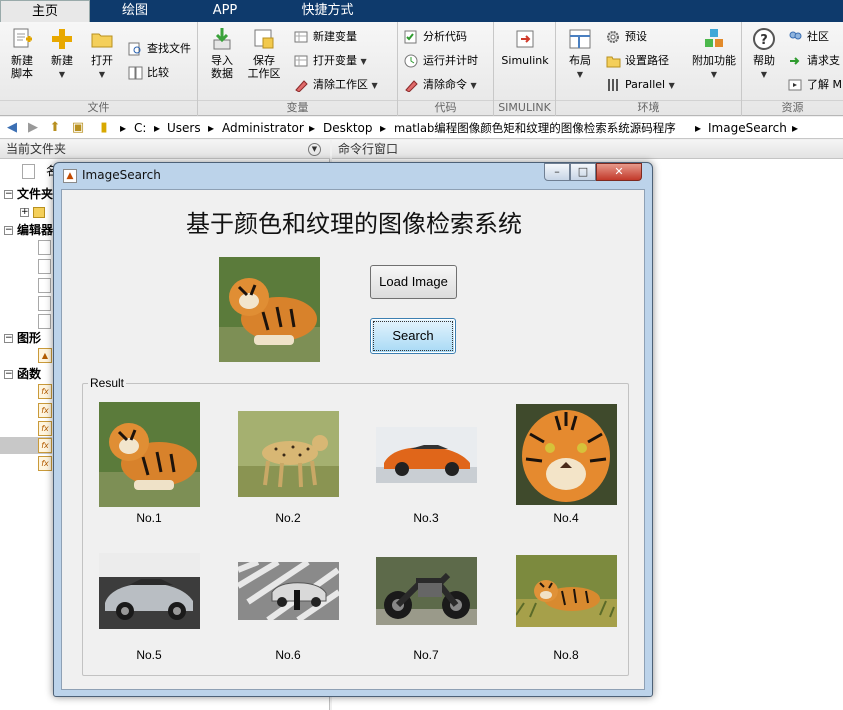 Image resolution: width=843 pixels, height=710 pixels. Describe the element at coordinates (535, 128) in the screenshot. I see `breadcrumb-project: matlab编程图像颜色矩和纹理的图像检索系统源码程序` at that location.